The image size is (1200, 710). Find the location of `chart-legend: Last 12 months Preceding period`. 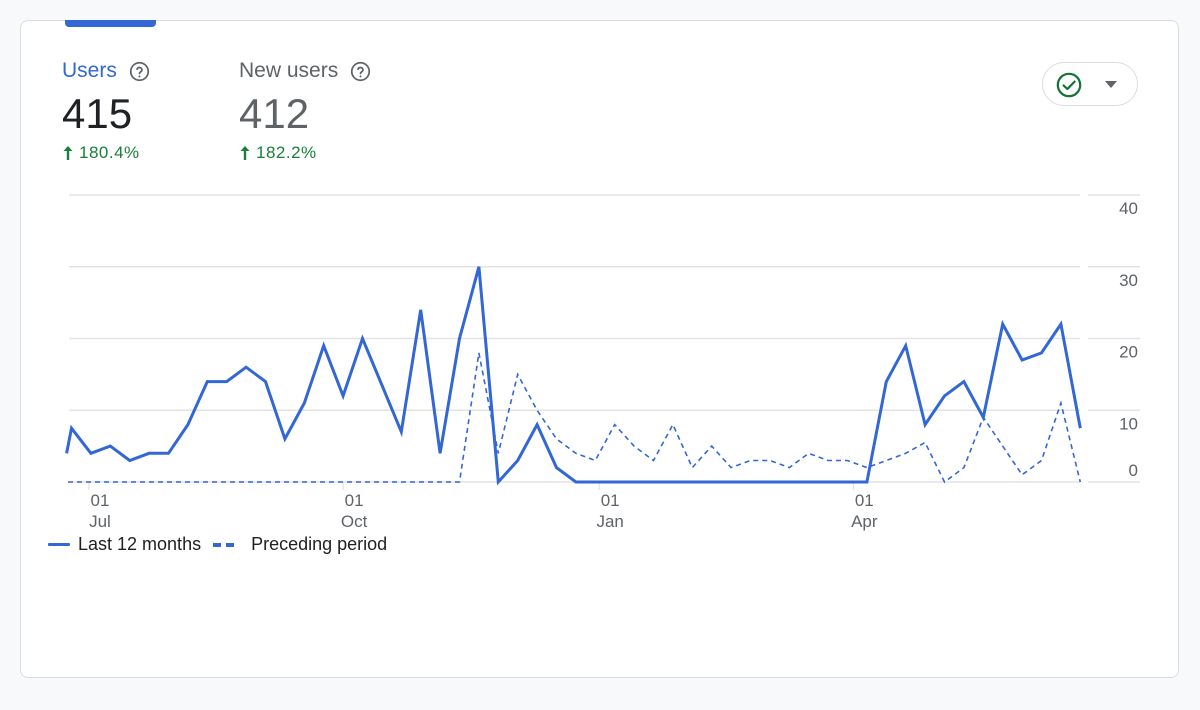

chart-legend: Last 12 months Preceding period is located at coordinates (223, 544).